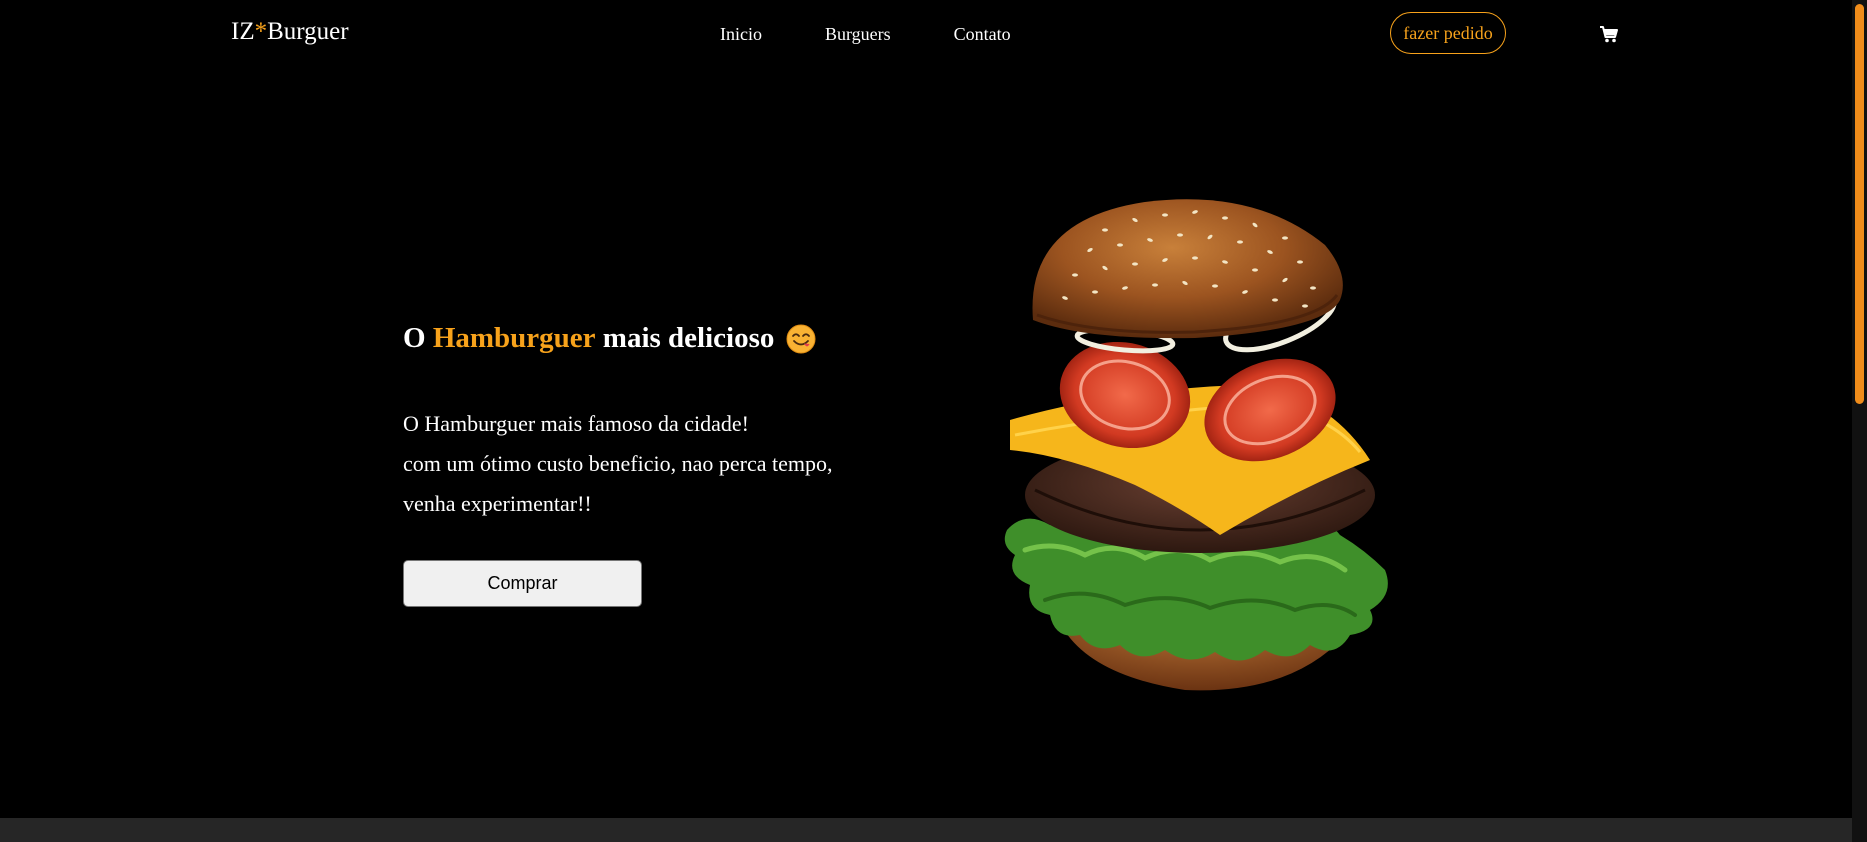 The width and height of the screenshot is (1867, 842). Describe the element at coordinates (858, 34) in the screenshot. I see `nav-link-burguers: Burguers` at that location.